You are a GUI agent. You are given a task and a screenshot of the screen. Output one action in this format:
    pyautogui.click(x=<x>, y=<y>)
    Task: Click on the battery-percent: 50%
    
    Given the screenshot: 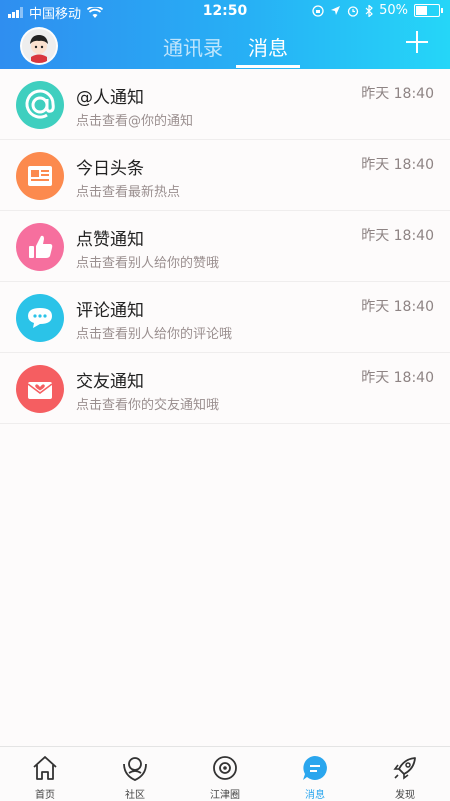 What is the action you would take?
    pyautogui.click(x=393, y=10)
    